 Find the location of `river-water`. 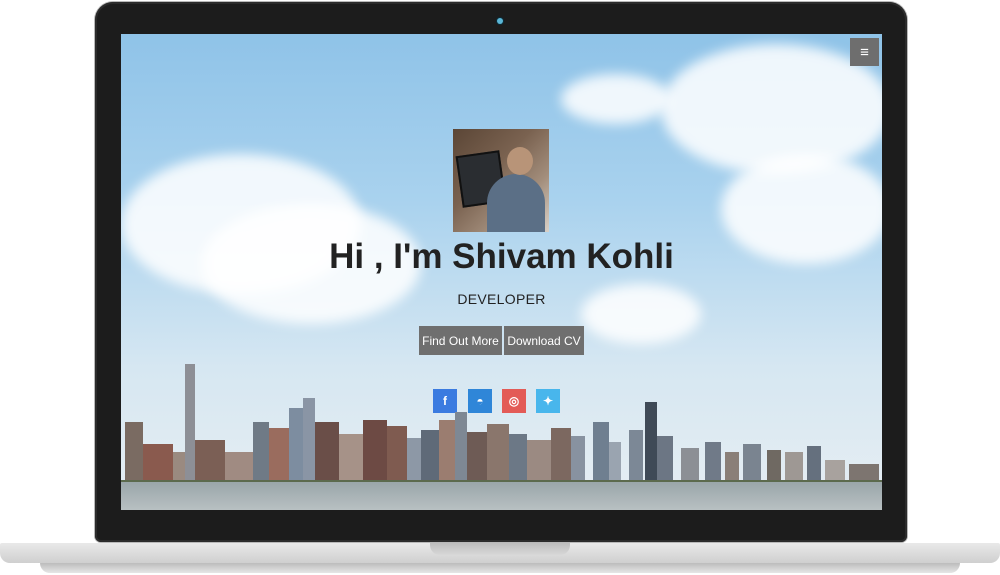

river-water is located at coordinates (501, 496).